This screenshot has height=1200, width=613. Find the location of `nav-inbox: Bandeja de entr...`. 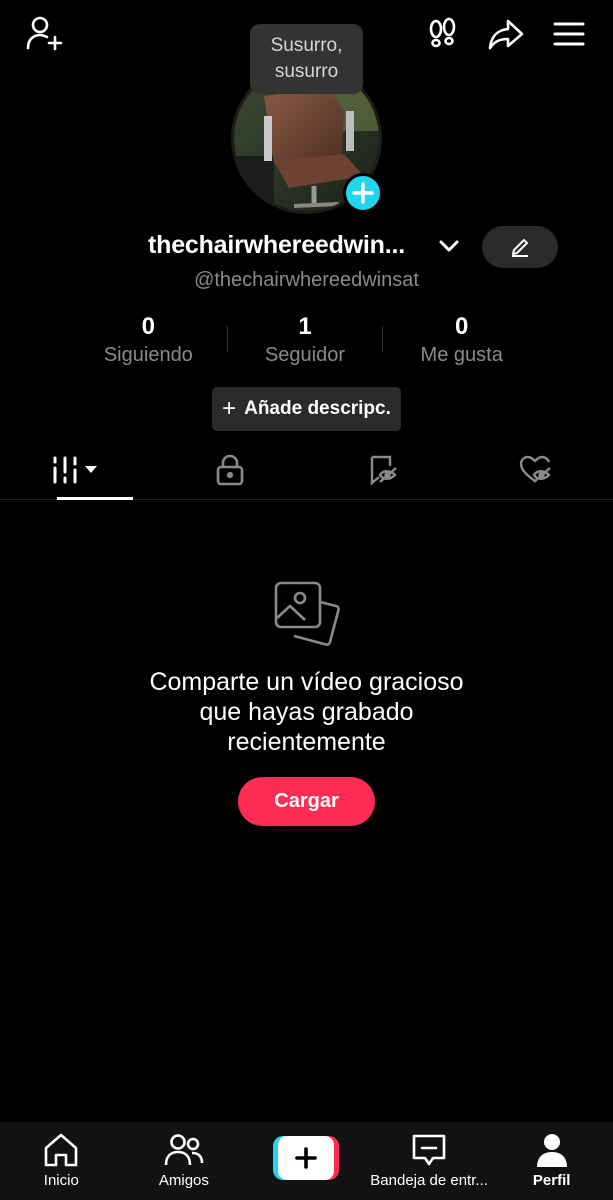

nav-inbox: Bandeja de entr... is located at coordinates (429, 1161).